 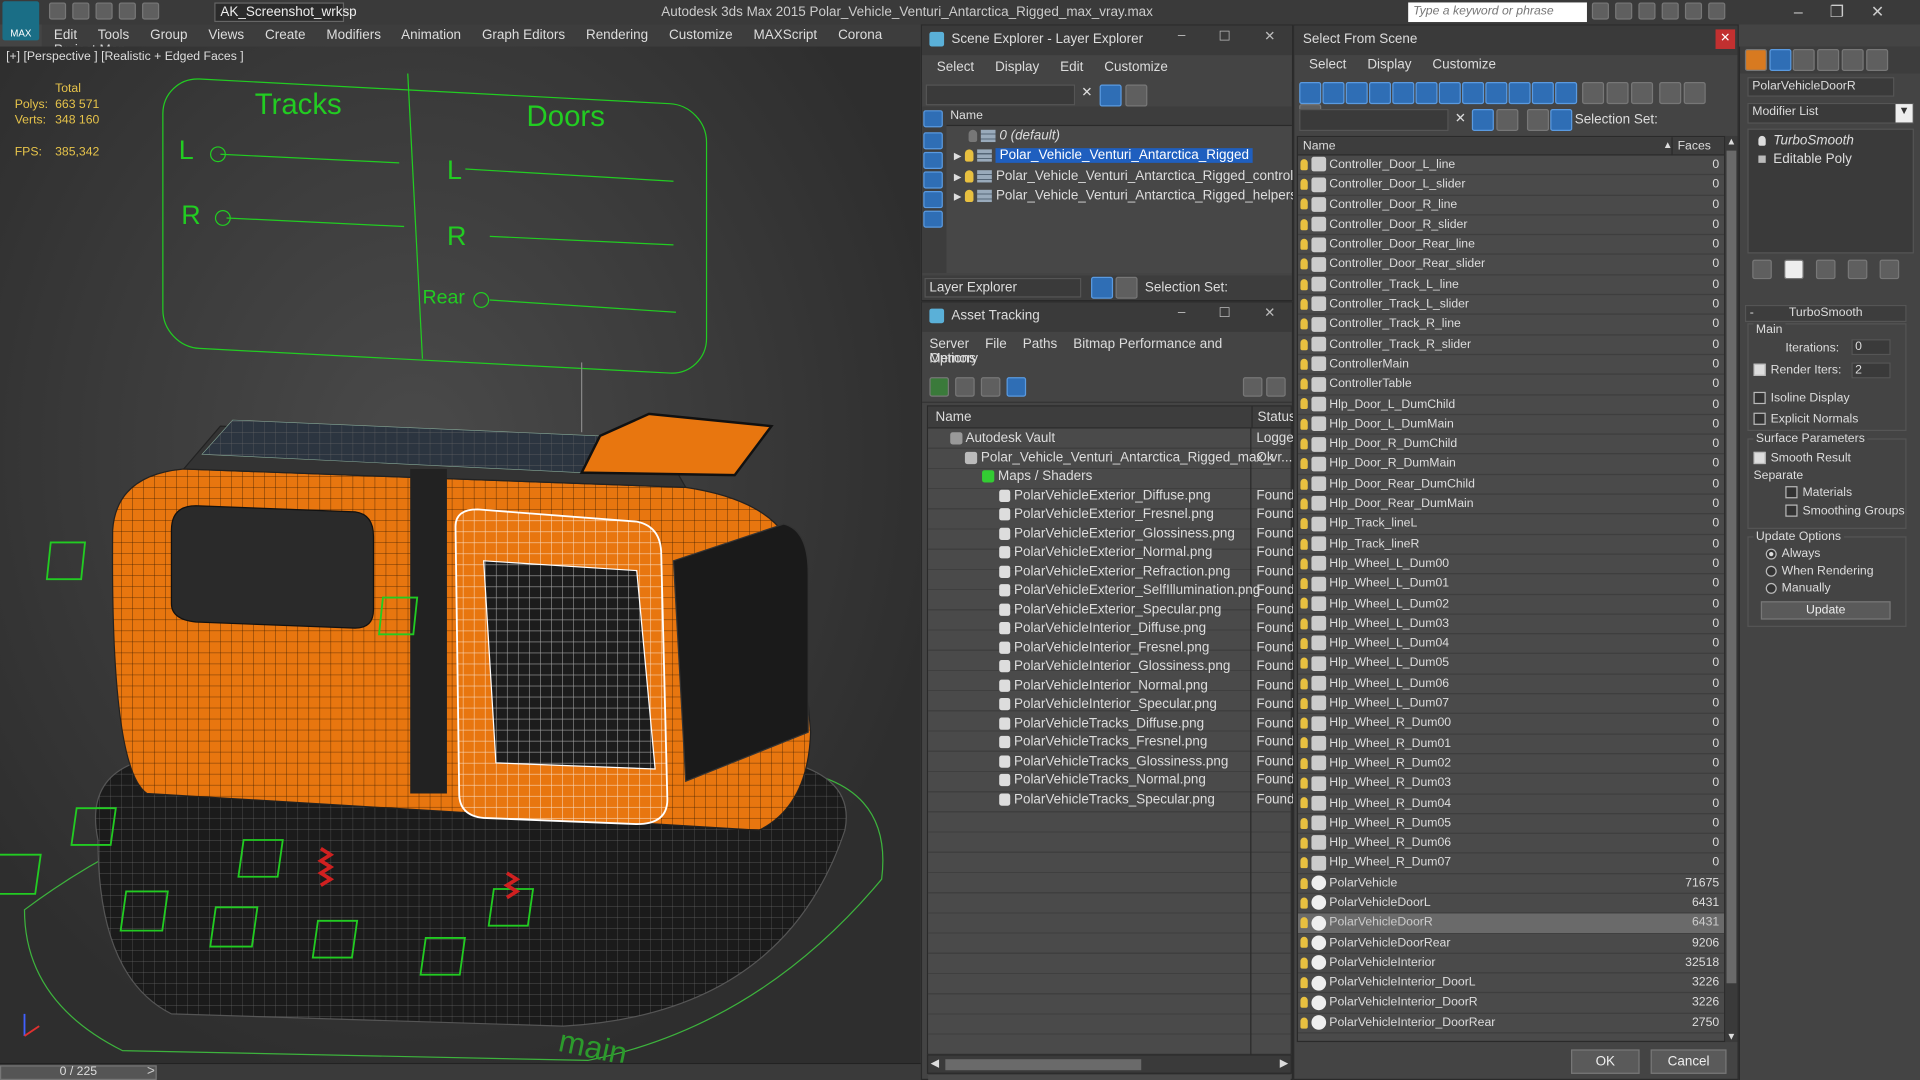 What do you see at coordinates (1000, 95) in the screenshot?
I see `se-search-input` at bounding box center [1000, 95].